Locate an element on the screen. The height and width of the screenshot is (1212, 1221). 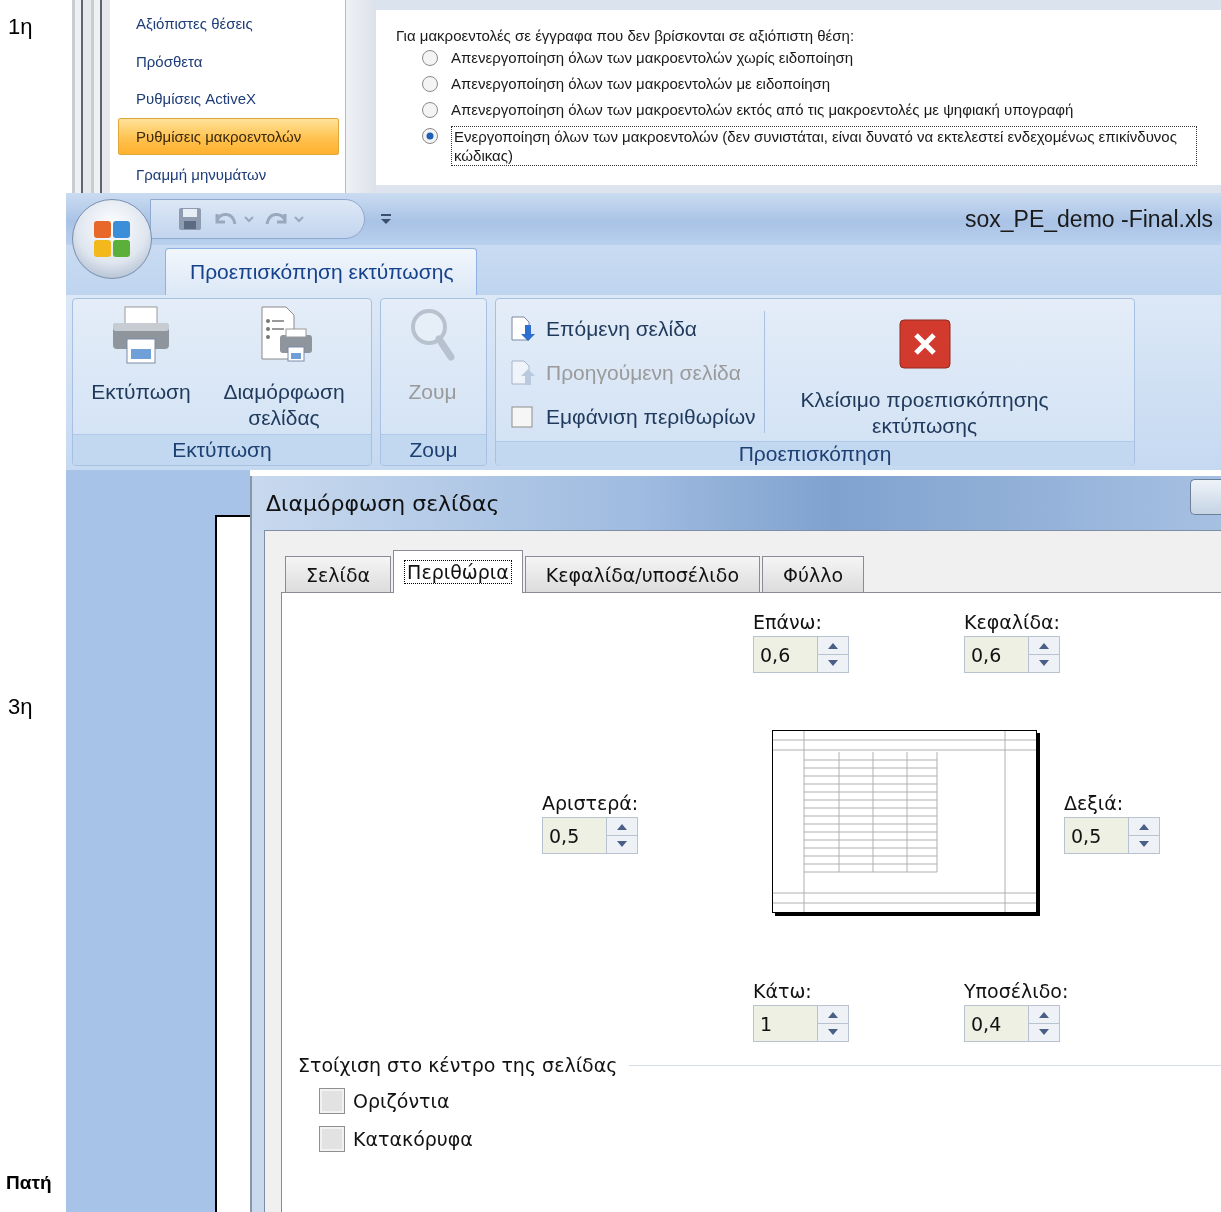
dialog-tab: Φύλλο is located at coordinates (813, 574).